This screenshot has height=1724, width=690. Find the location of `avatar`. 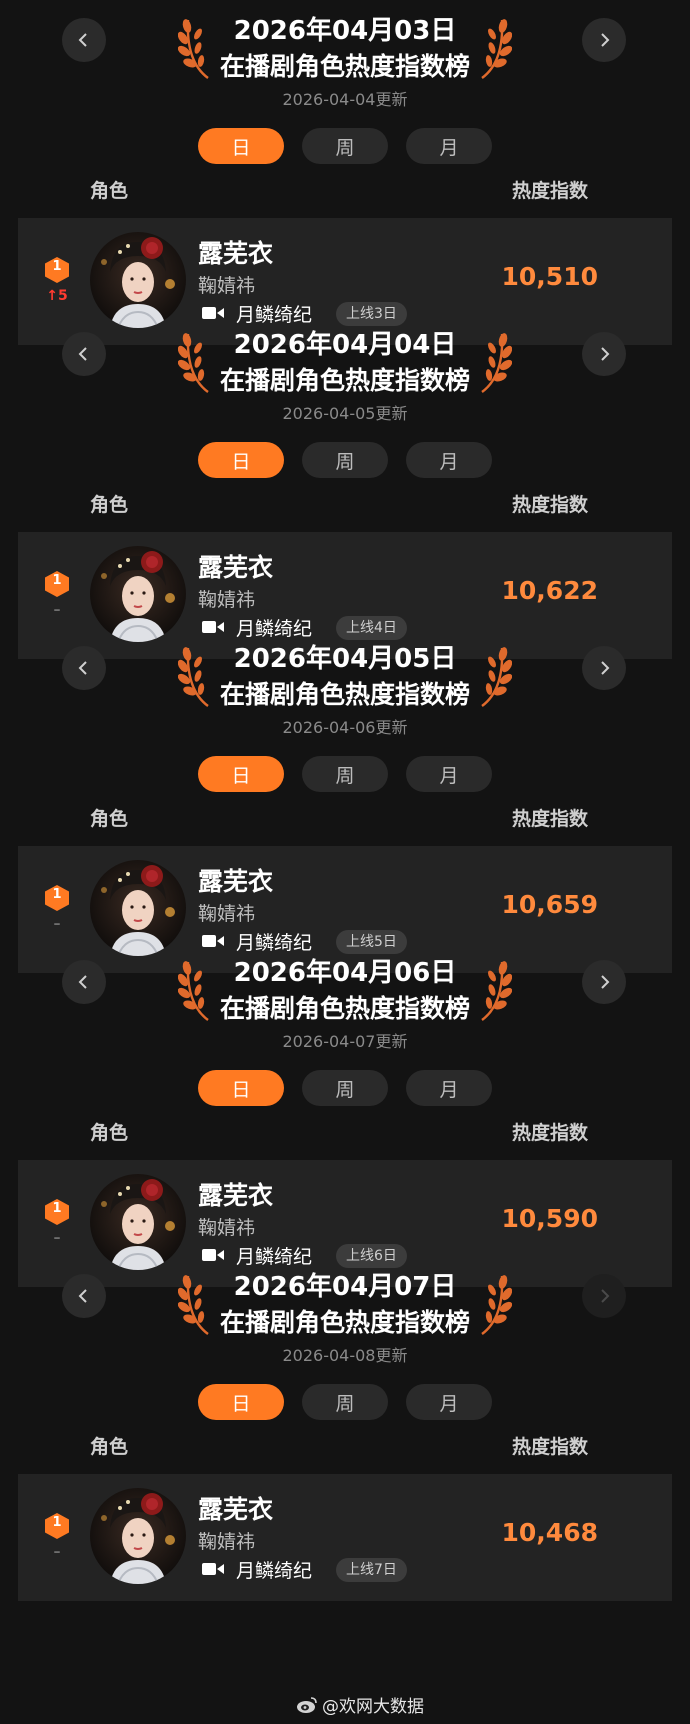

avatar is located at coordinates (138, 1536).